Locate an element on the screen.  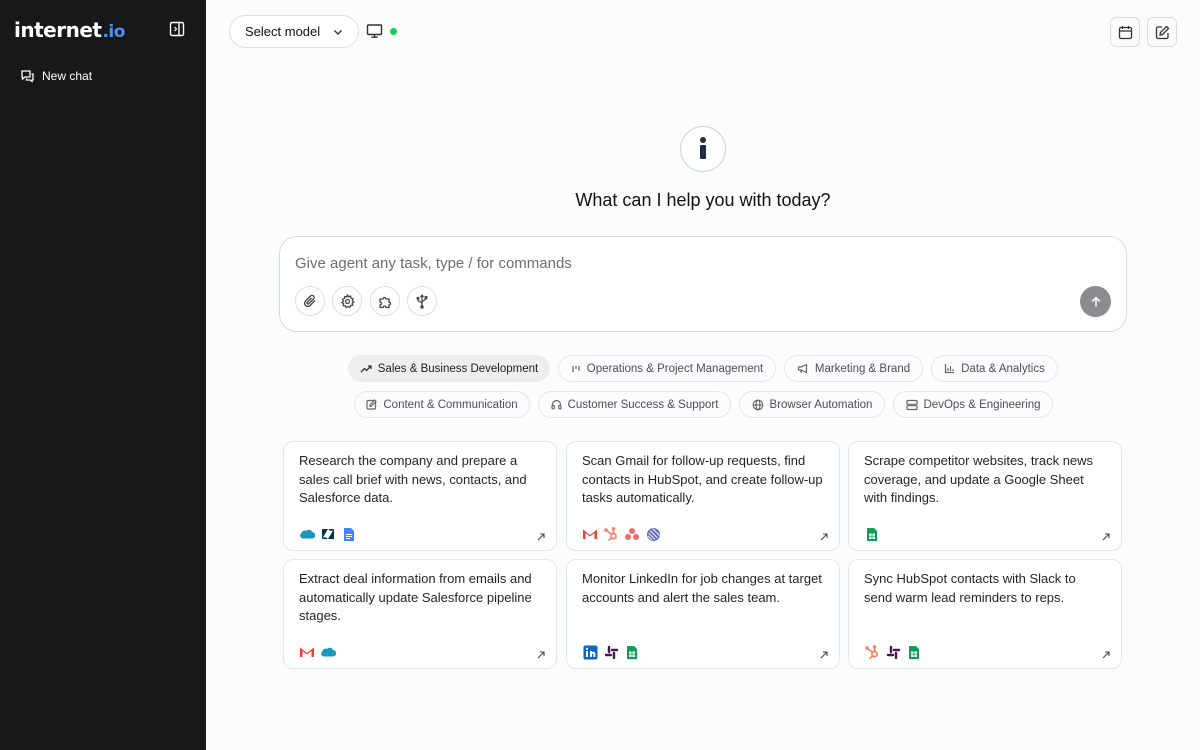
new-chat-label: New chat is located at coordinates (67, 76).